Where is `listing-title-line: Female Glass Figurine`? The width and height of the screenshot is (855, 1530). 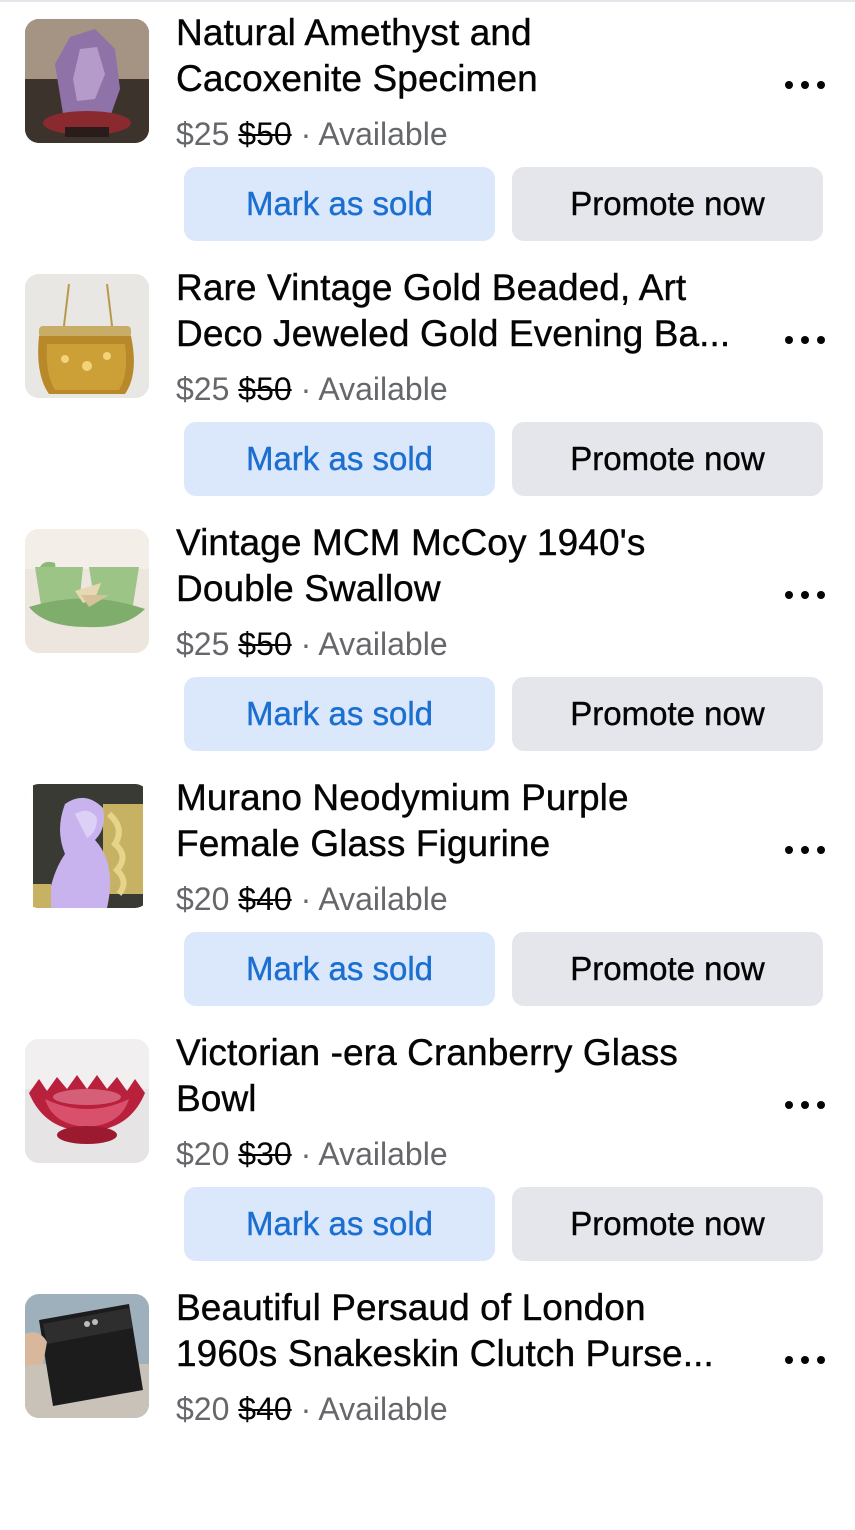 listing-title-line: Female Glass Figurine is located at coordinates (363, 843).